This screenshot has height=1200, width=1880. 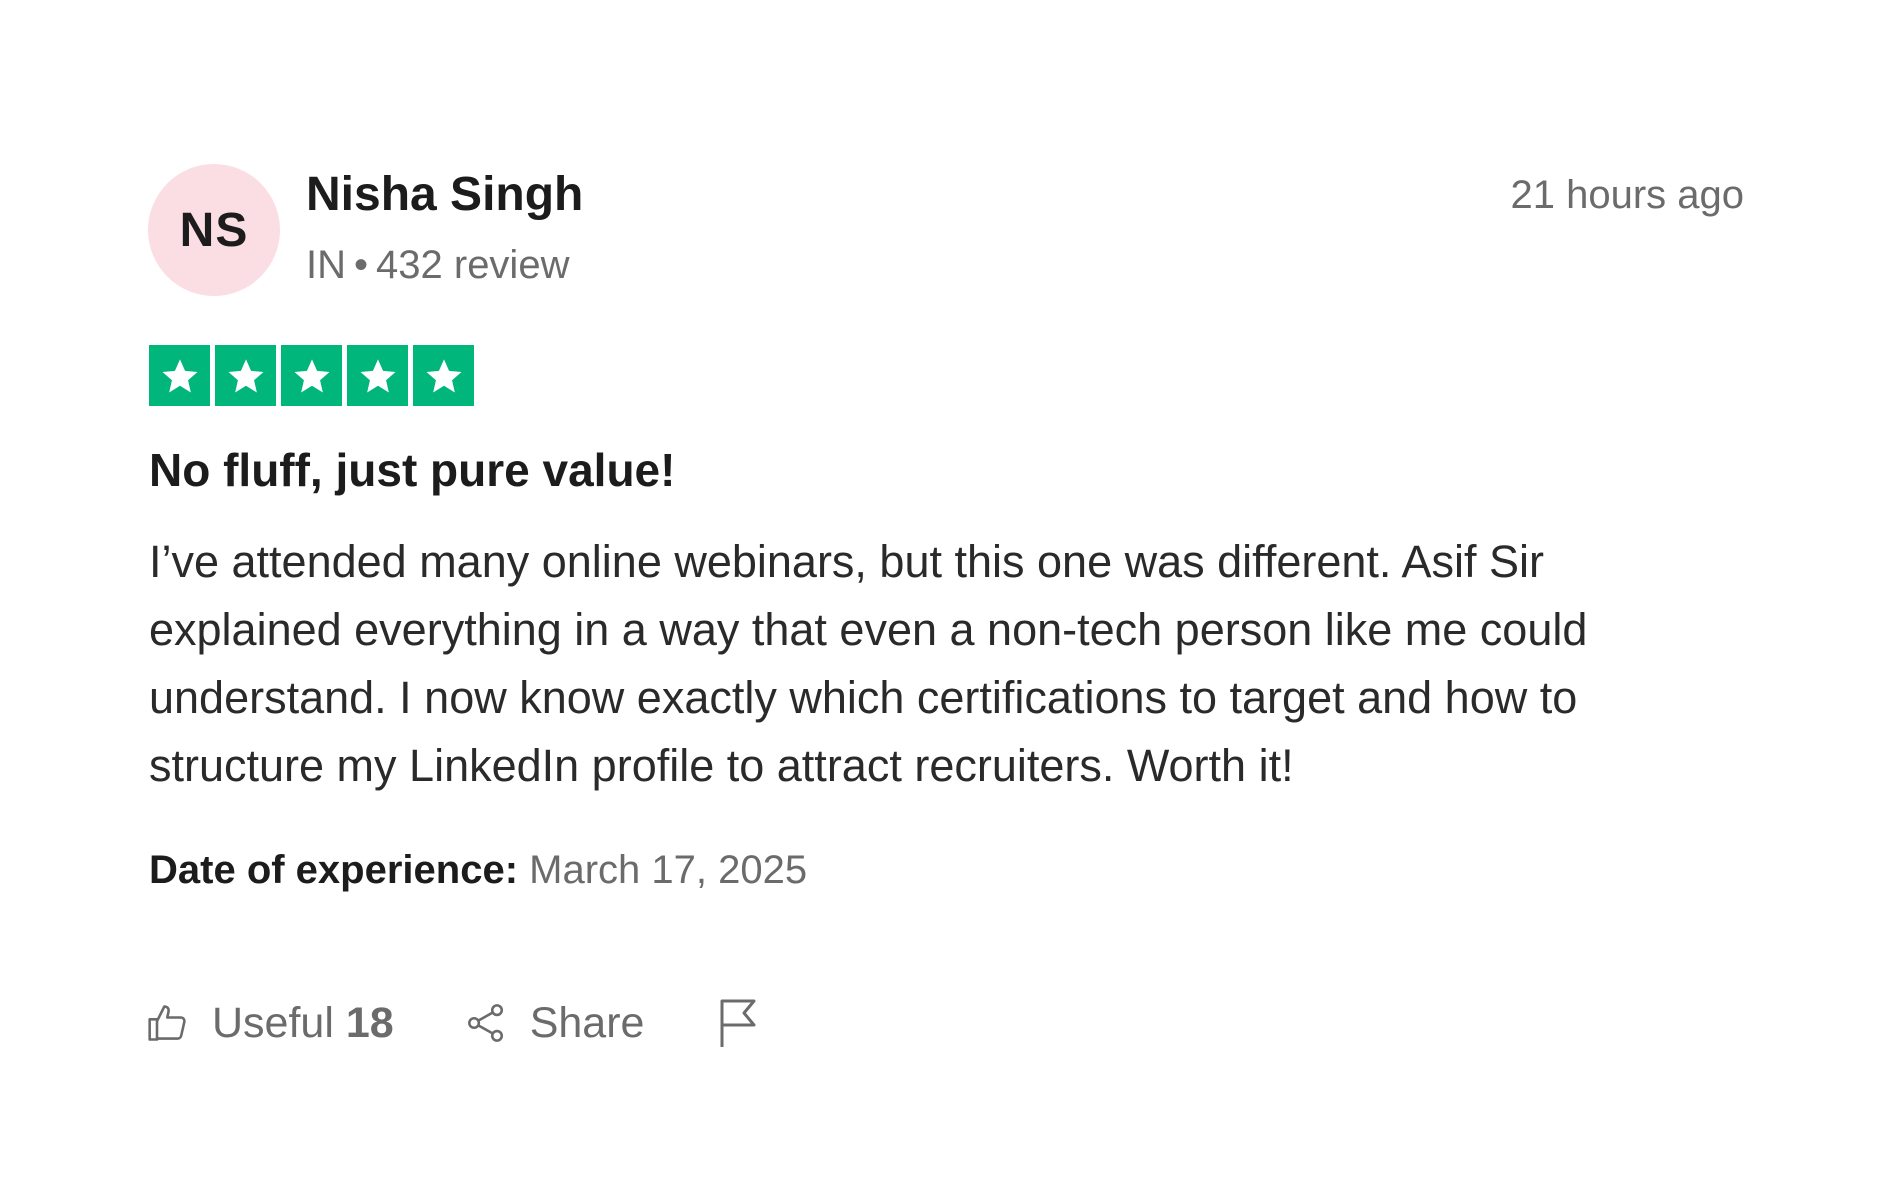 I want to click on report-button, so click(x=738, y=1023).